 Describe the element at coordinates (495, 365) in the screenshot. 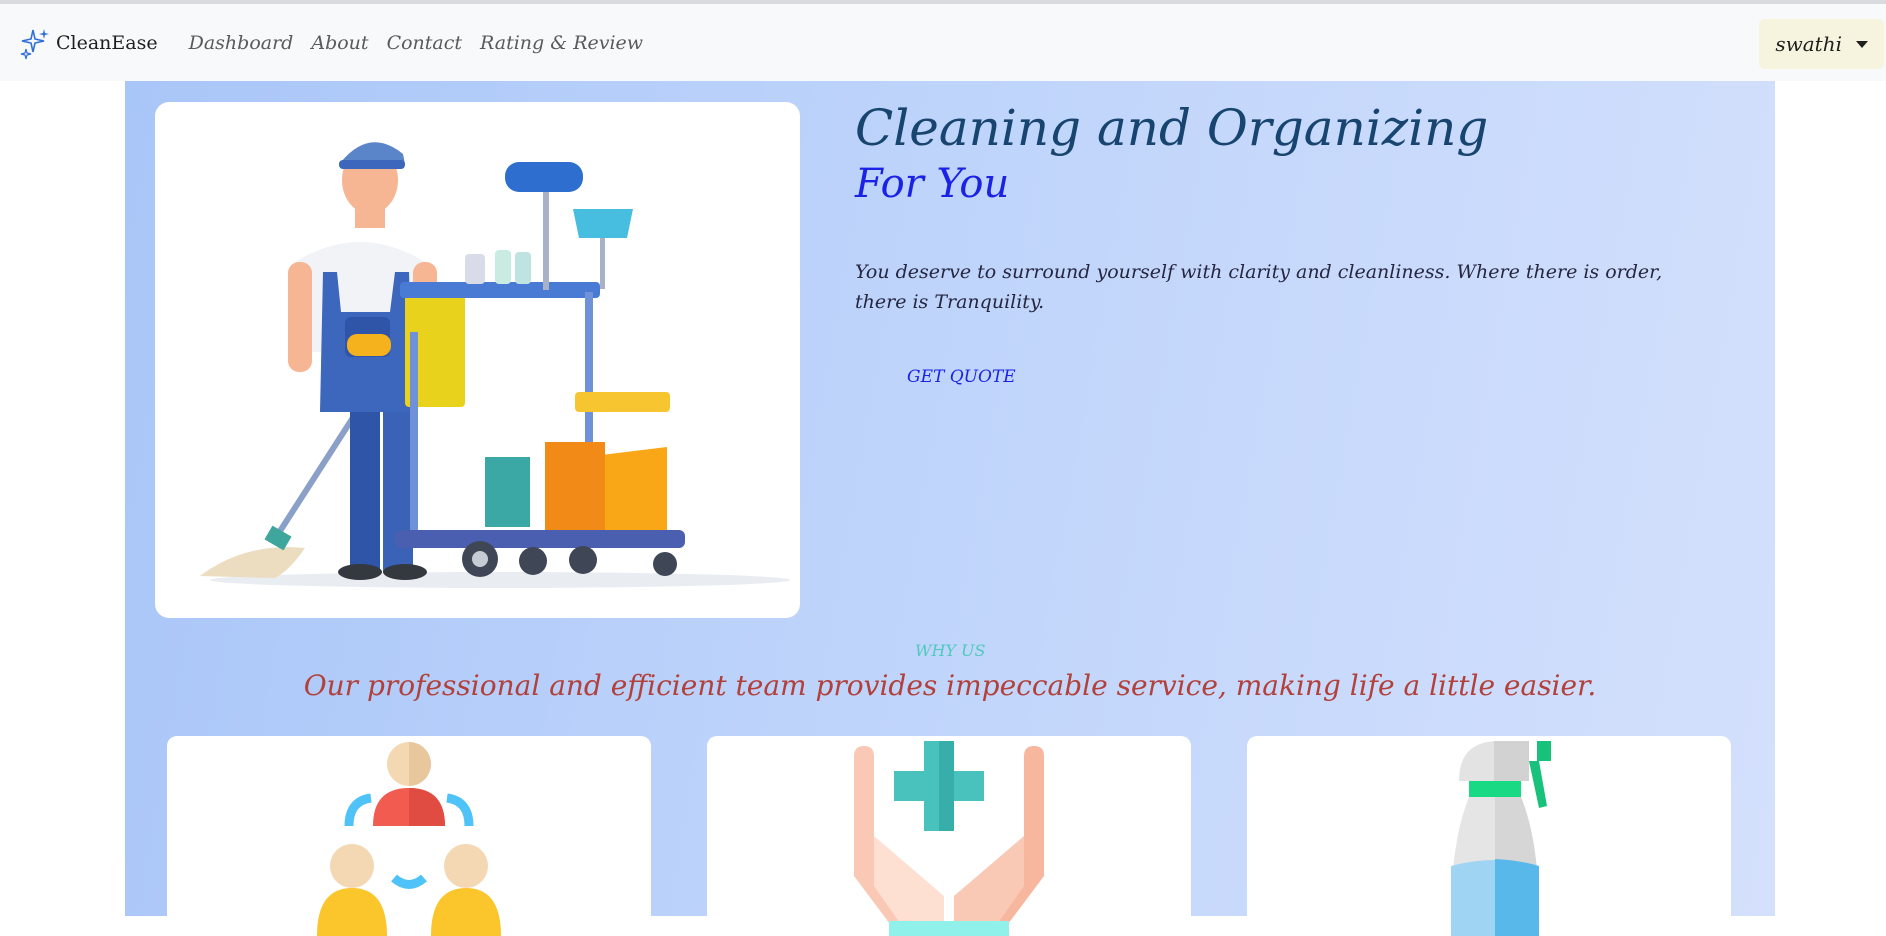

I see `janitor-illustration` at that location.